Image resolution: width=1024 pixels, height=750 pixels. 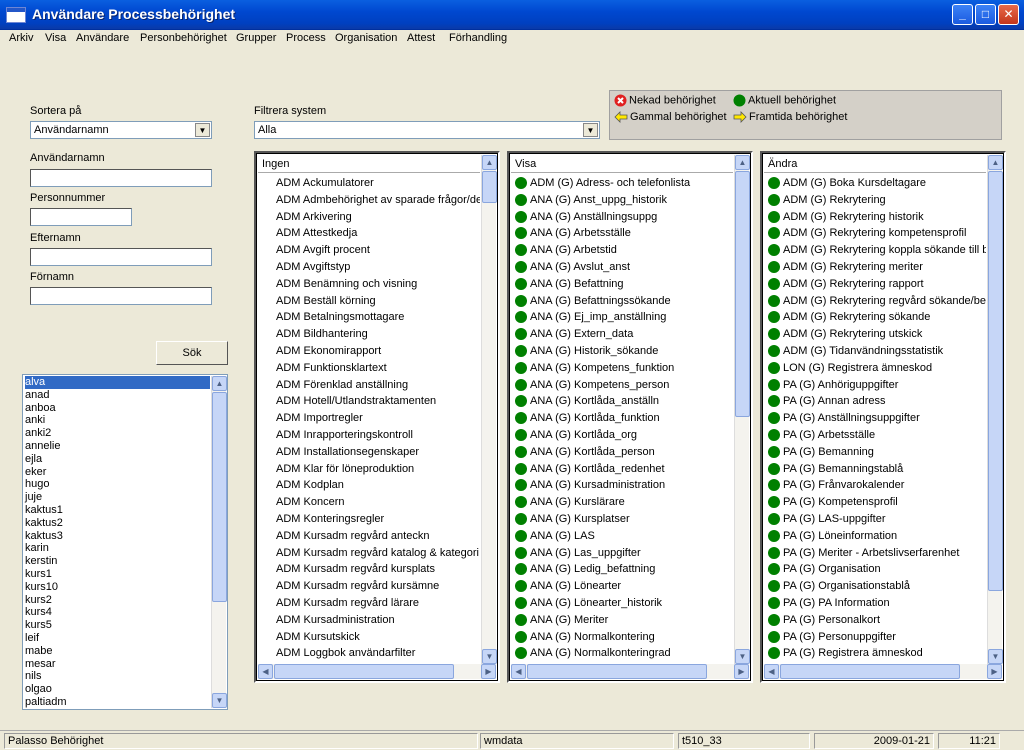 What do you see at coordinates (624, 655) in the screenshot?
I see `list-item: ANA (G) Normalkonteringrad` at bounding box center [624, 655].